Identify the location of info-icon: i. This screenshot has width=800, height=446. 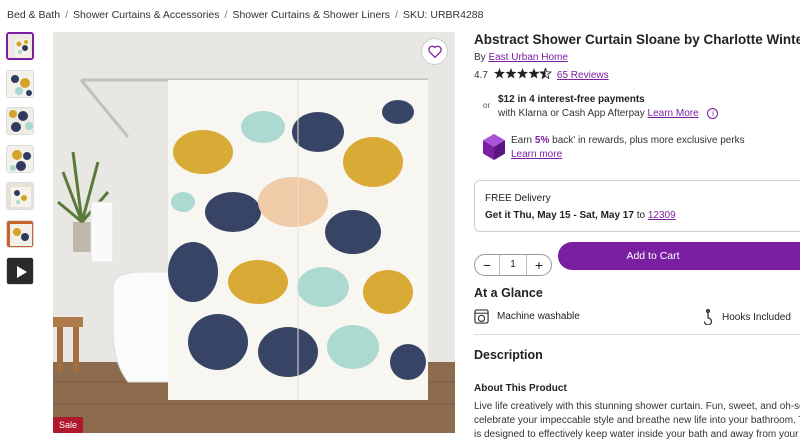
(713, 113).